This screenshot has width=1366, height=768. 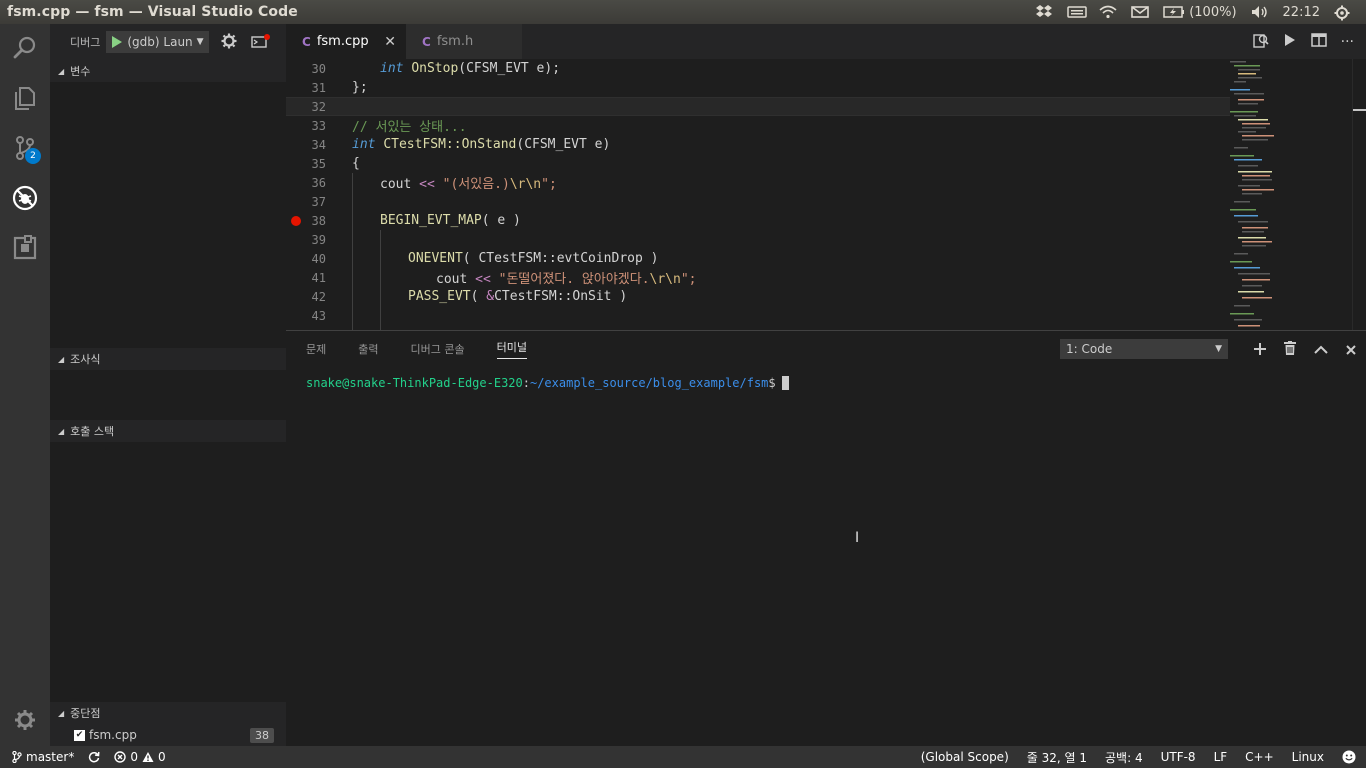 What do you see at coordinates (1140, 12) in the screenshot?
I see `mail-icon` at bounding box center [1140, 12].